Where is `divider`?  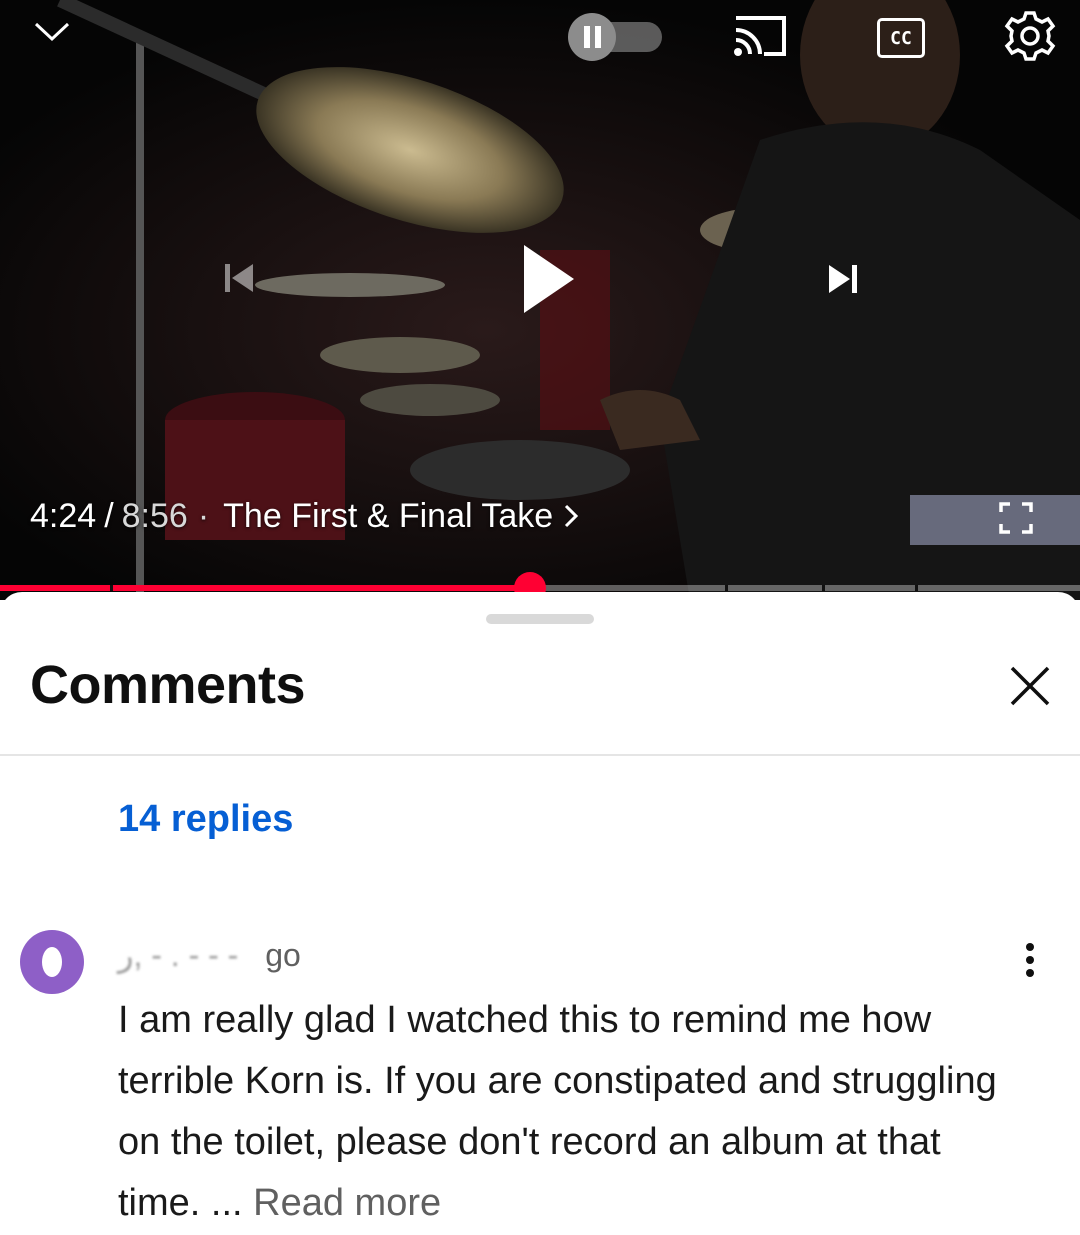
divider is located at coordinates (540, 755).